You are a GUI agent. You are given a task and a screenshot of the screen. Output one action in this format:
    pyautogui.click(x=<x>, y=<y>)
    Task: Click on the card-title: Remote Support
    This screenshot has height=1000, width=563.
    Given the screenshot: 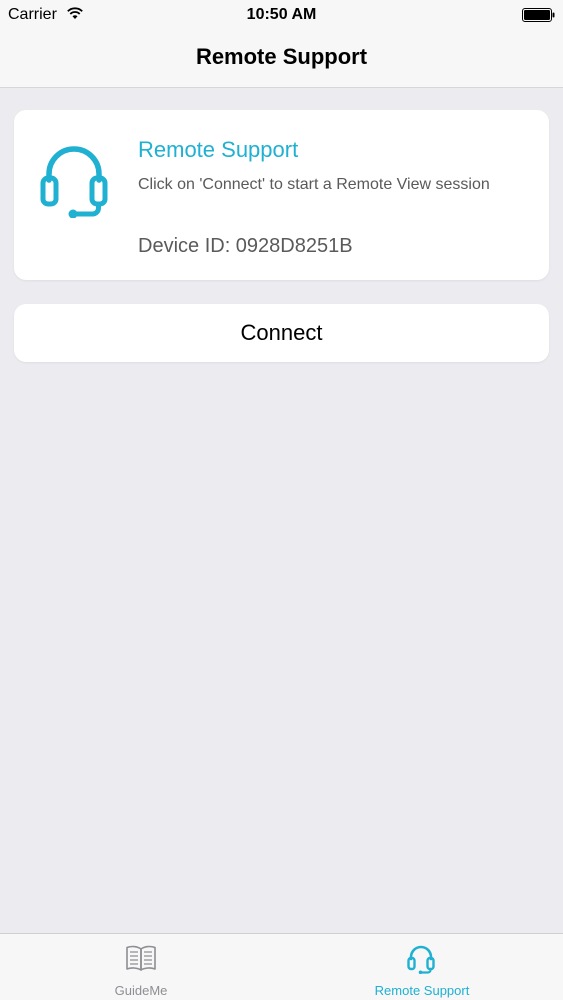 What is the action you would take?
    pyautogui.click(x=218, y=149)
    